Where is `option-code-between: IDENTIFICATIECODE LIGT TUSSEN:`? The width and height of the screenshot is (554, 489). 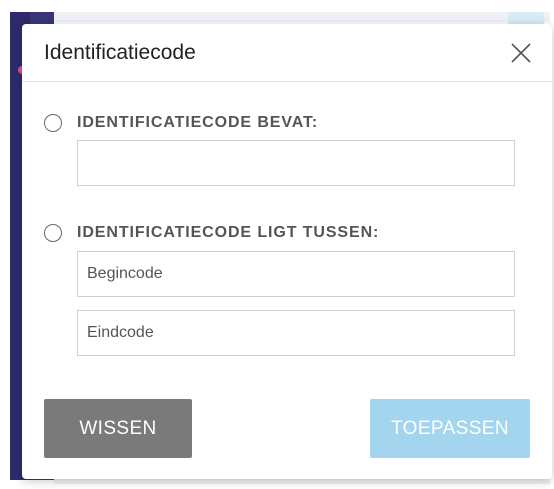
option-code-between: IDENTIFICATIECODE LIGT TUSSEN: is located at coordinates (211, 233).